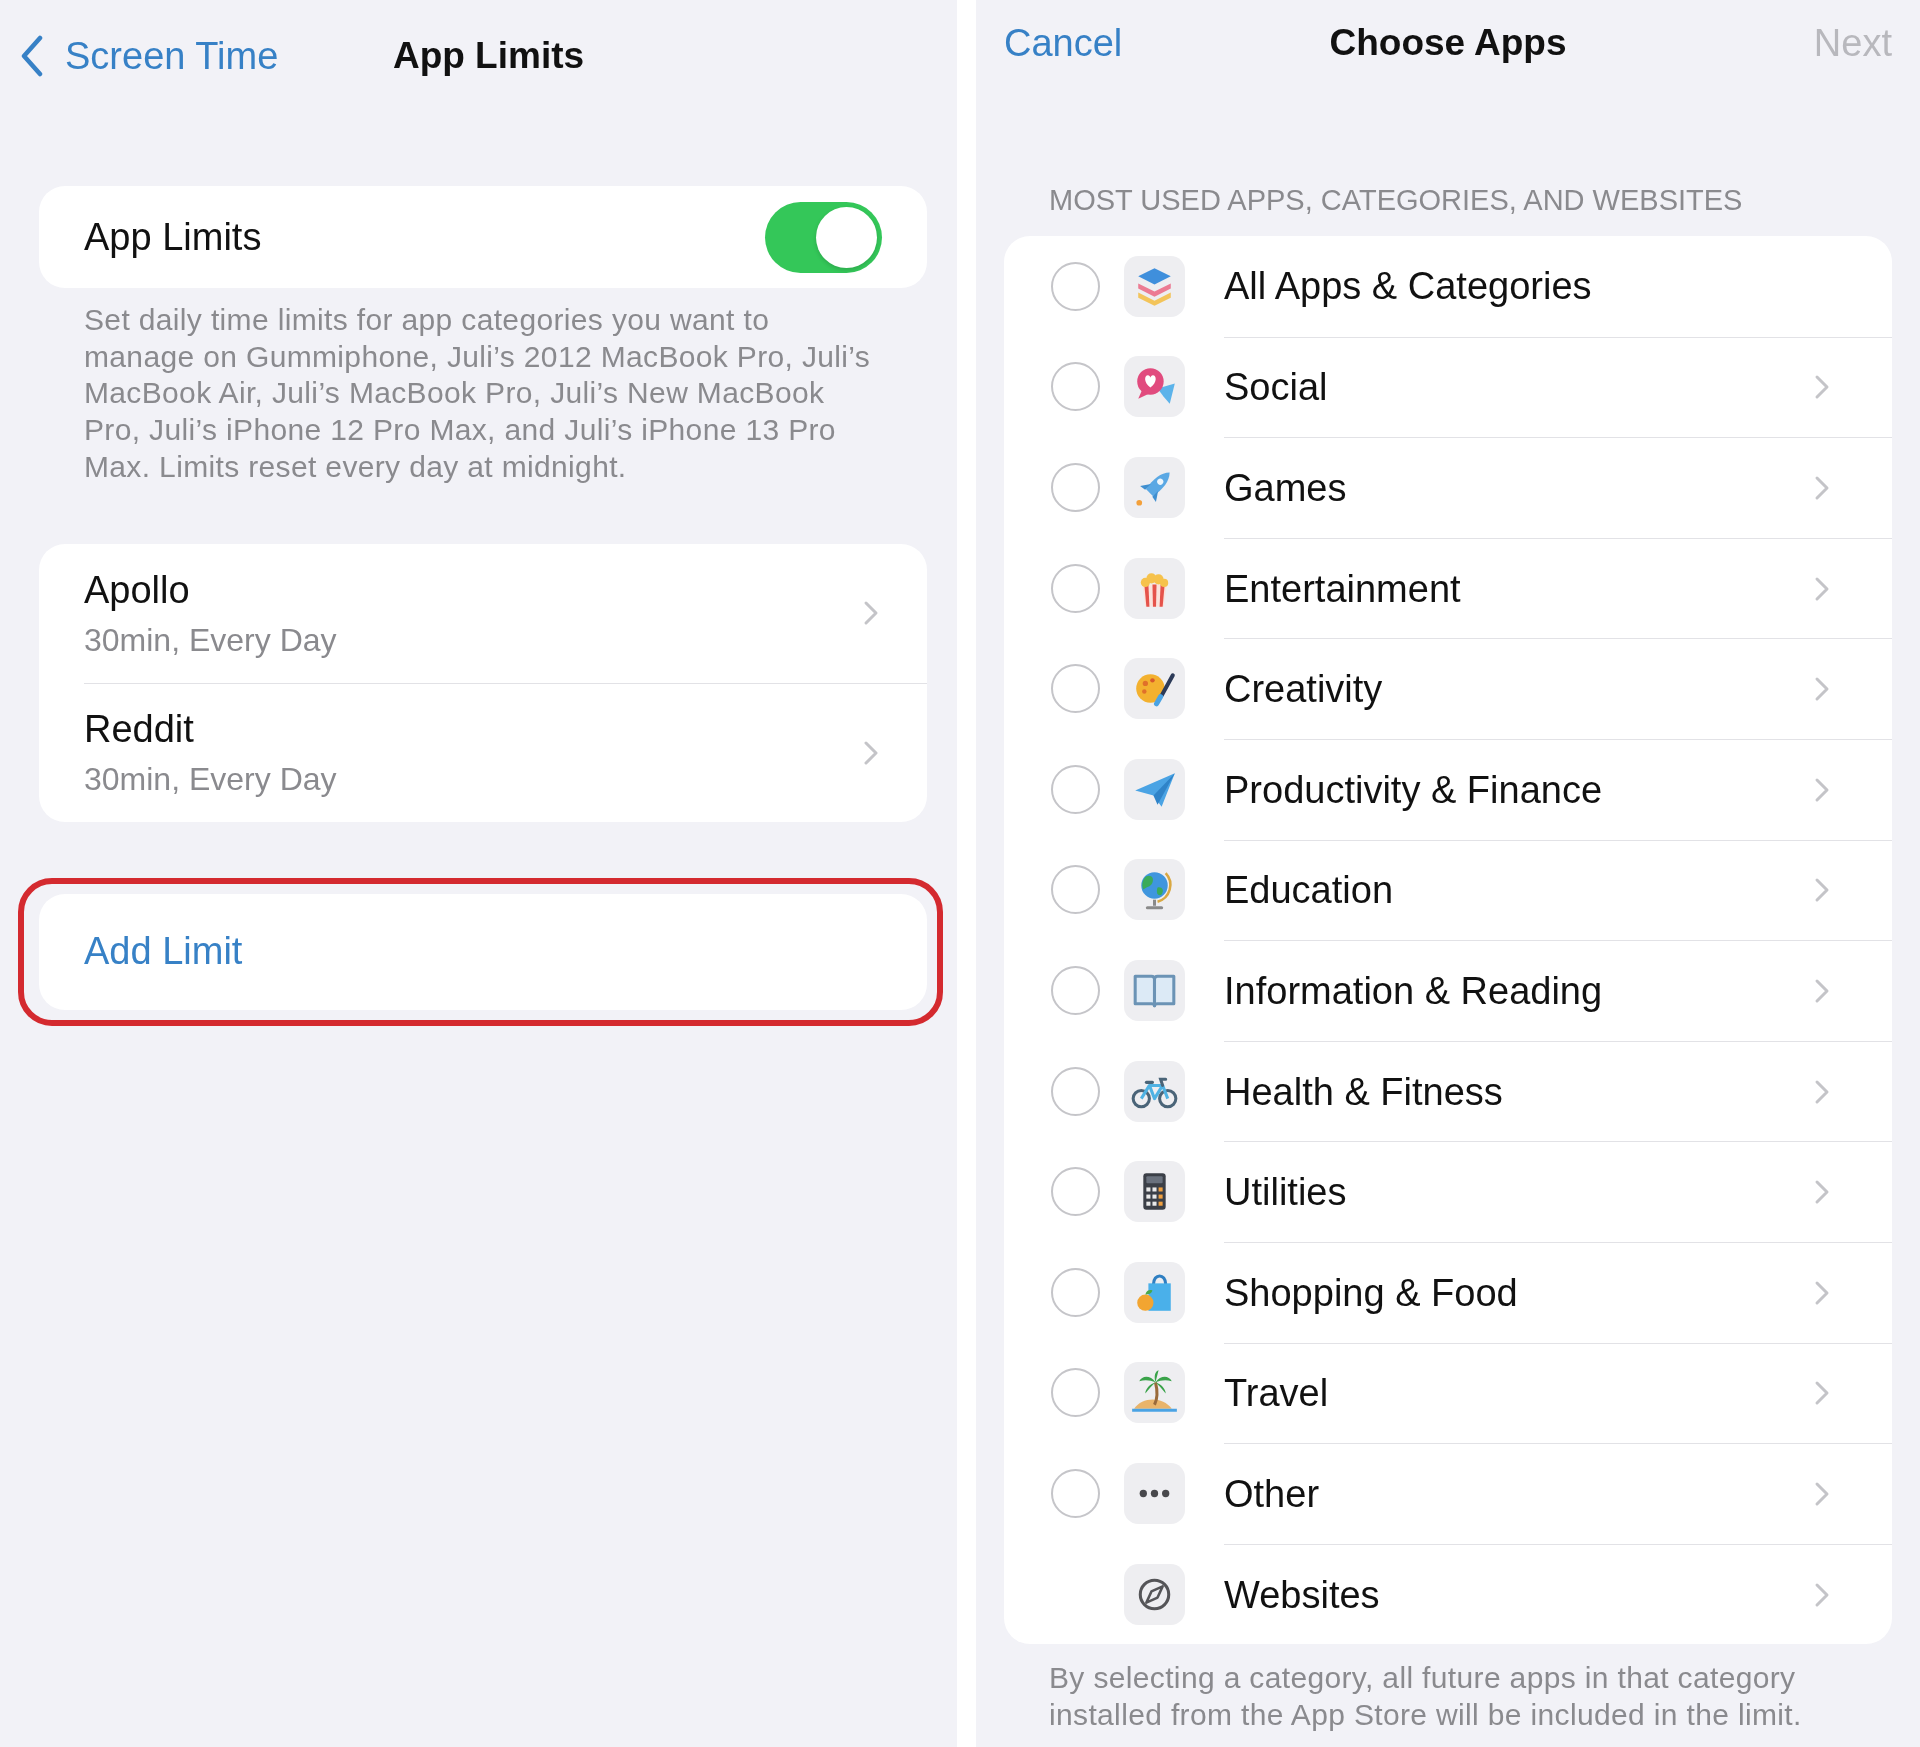 The image size is (1920, 1747). I want to click on back-button: Screen Time, so click(149, 56).